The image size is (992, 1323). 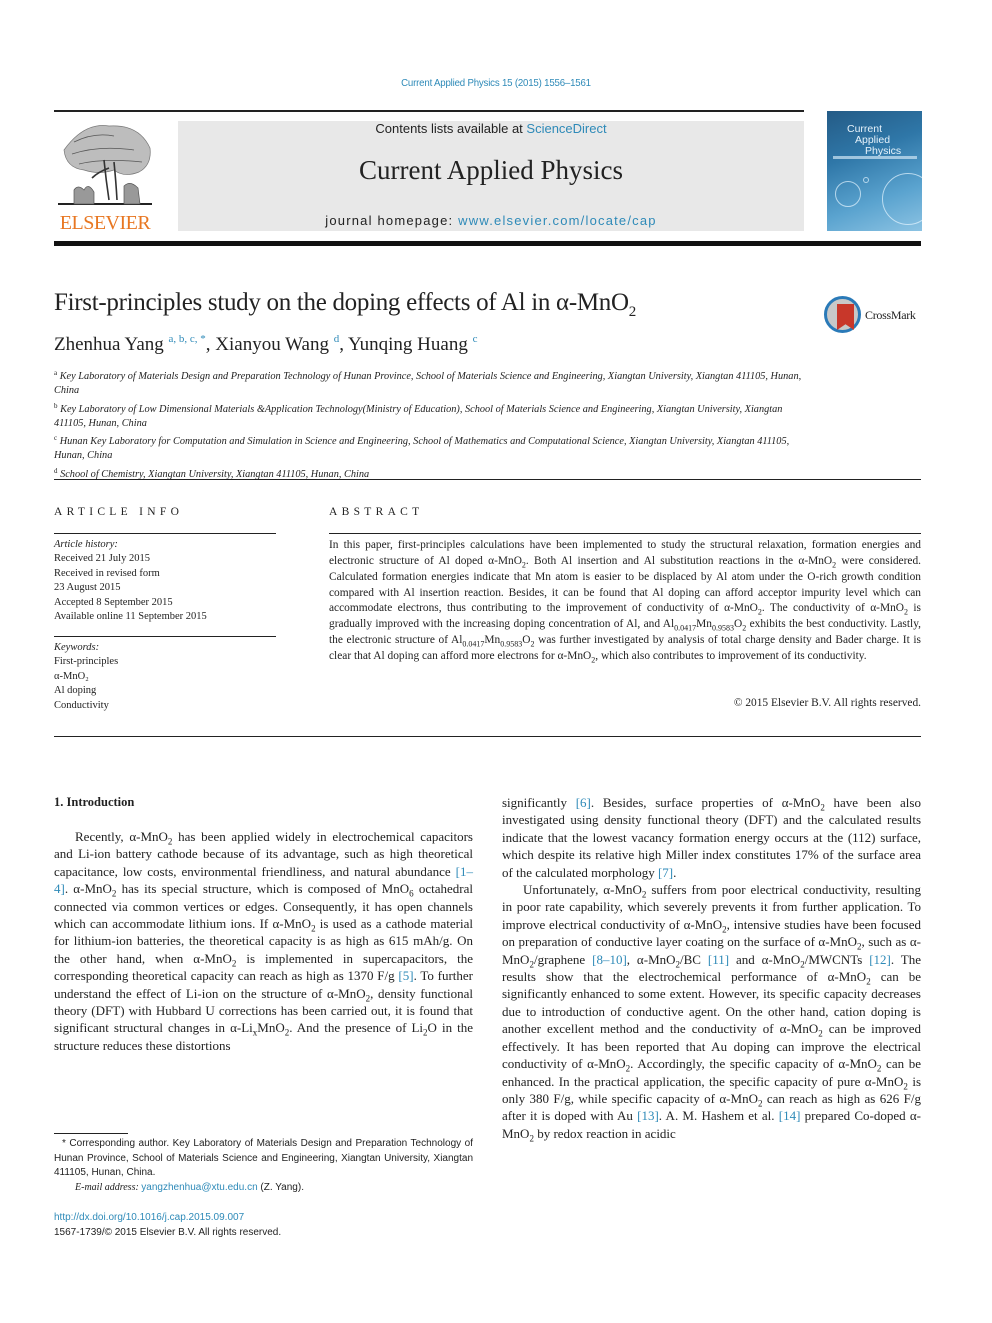 I want to click on author-name: Yunqing Huang, so click(x=408, y=344).